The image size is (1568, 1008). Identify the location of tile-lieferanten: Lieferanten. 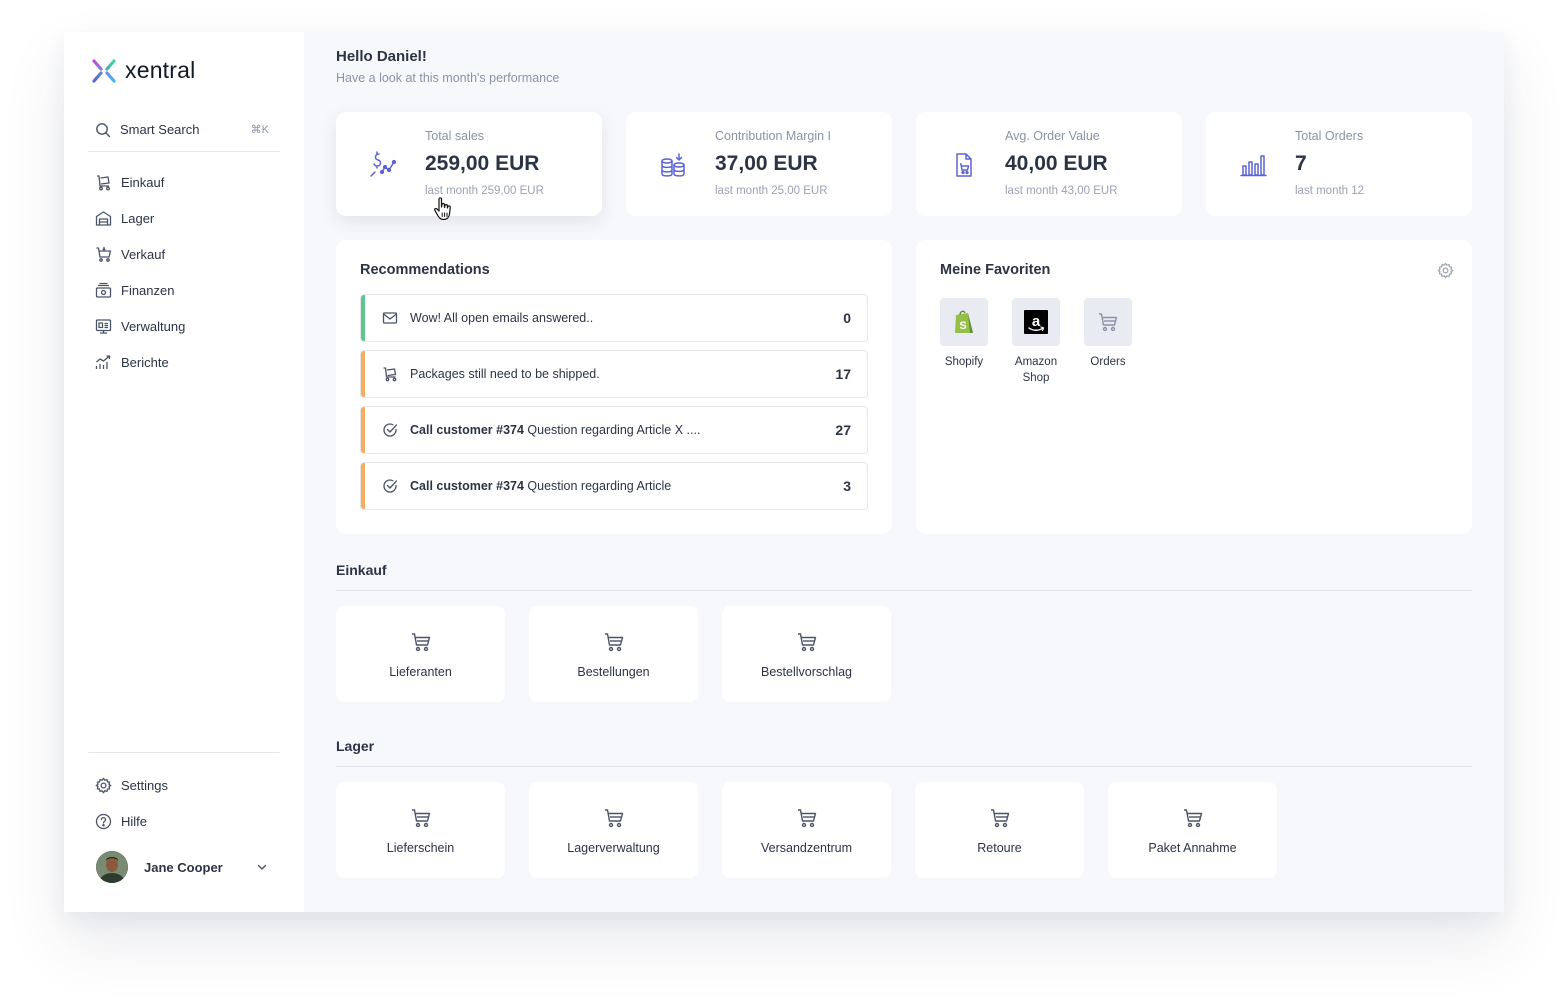
(420, 654).